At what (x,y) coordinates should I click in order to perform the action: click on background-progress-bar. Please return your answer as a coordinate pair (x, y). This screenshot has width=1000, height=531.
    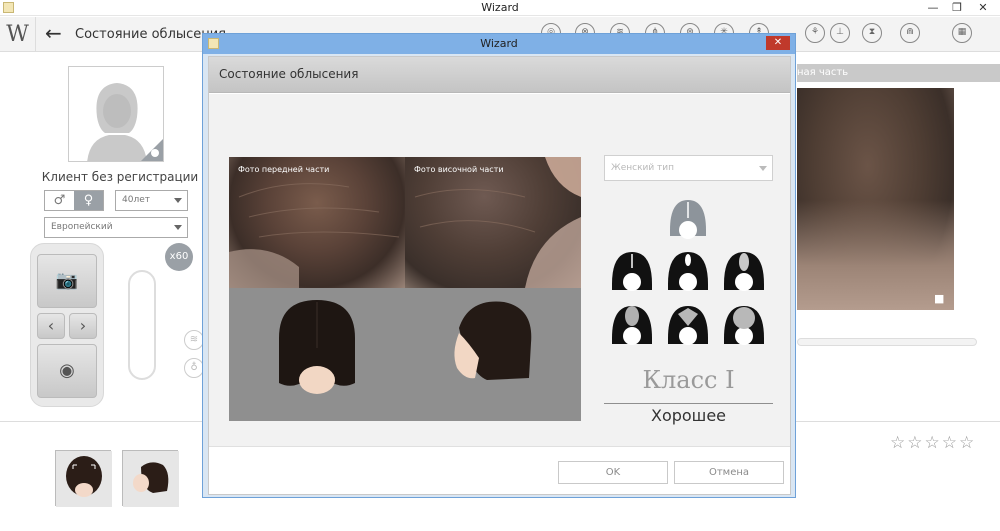
    Looking at the image, I should click on (887, 342).